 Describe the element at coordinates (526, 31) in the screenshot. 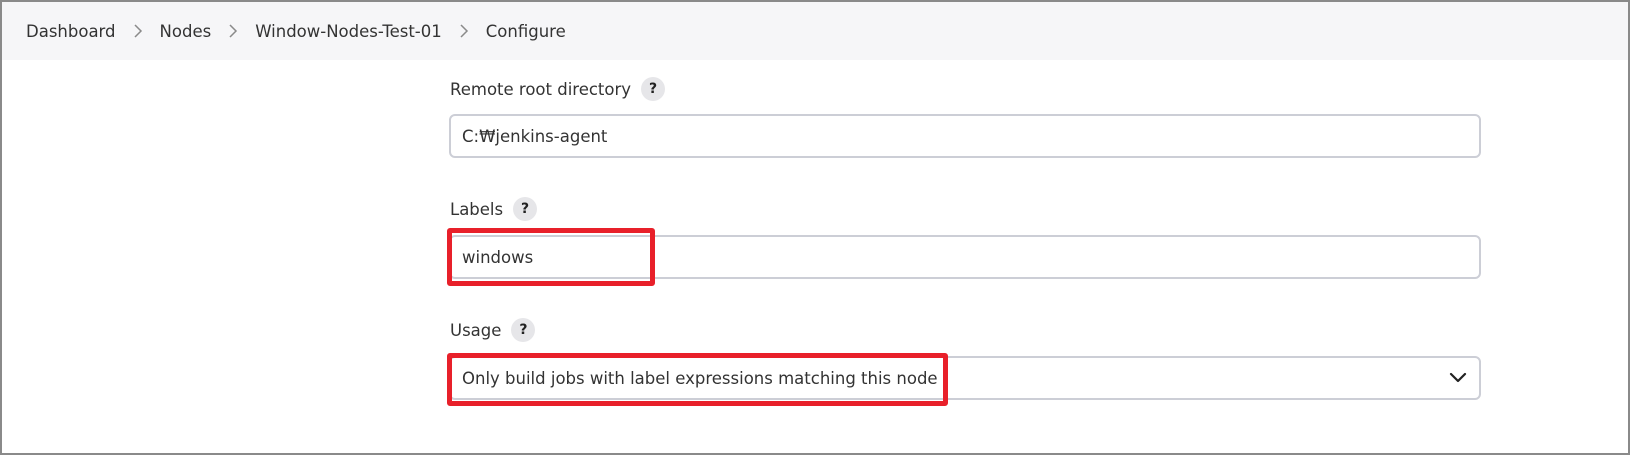

I see `breadcrumb-configure: Configure` at that location.